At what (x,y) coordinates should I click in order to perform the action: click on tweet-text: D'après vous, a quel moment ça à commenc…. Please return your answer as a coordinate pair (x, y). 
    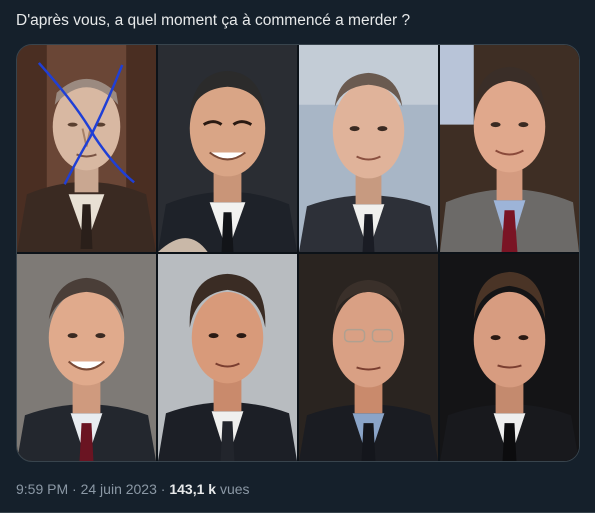
    Looking at the image, I should click on (213, 20).